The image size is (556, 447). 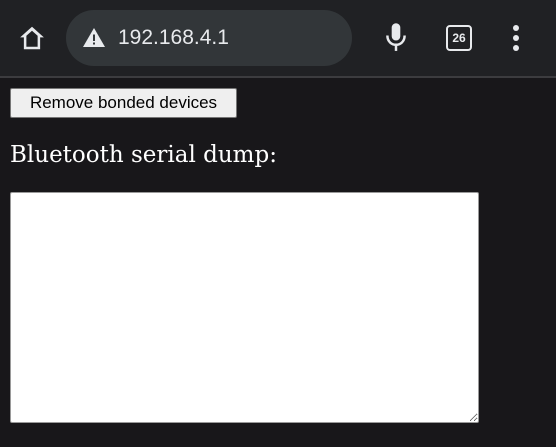 I want to click on tab-switcher-icon: 26, so click(x=459, y=38).